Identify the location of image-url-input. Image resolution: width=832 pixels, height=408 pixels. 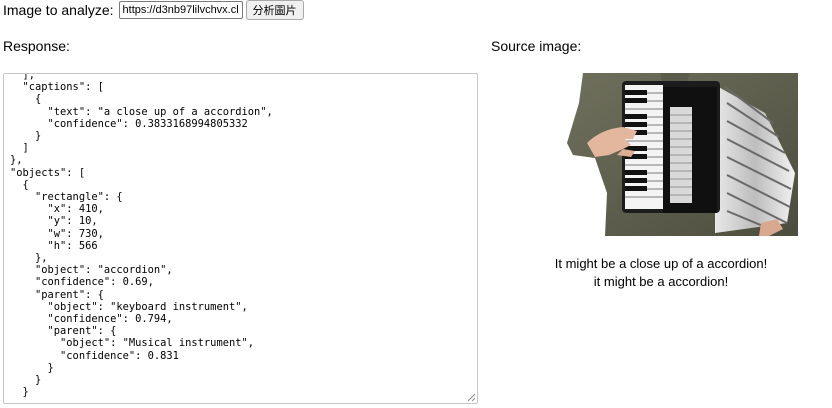
(180, 10).